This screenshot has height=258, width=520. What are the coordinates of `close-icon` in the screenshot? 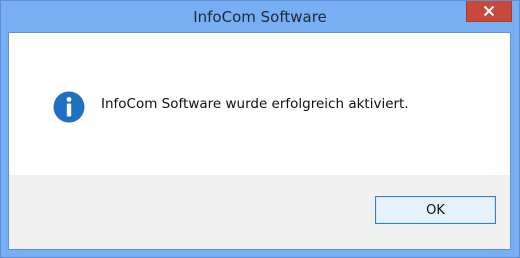 It's located at (489, 11).